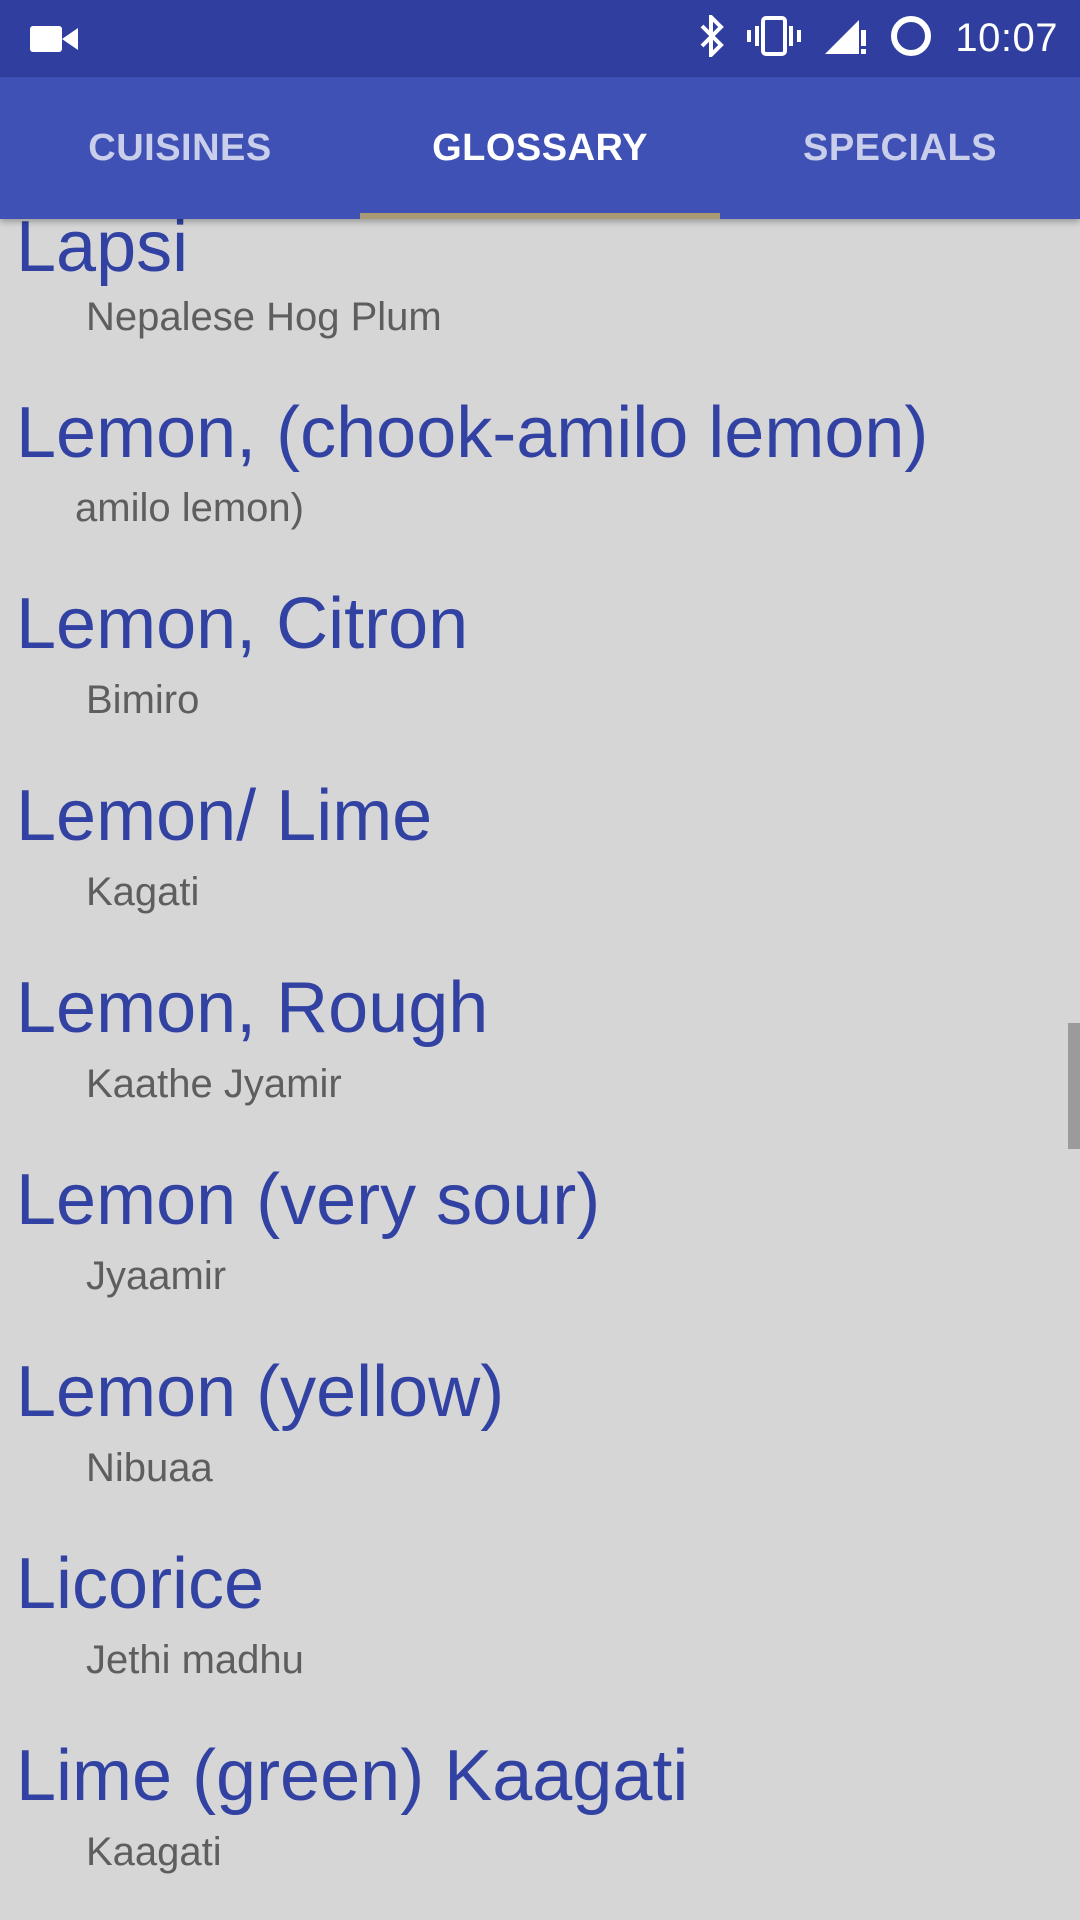  I want to click on glossary-term: Lemon/ Lime, so click(224, 816).